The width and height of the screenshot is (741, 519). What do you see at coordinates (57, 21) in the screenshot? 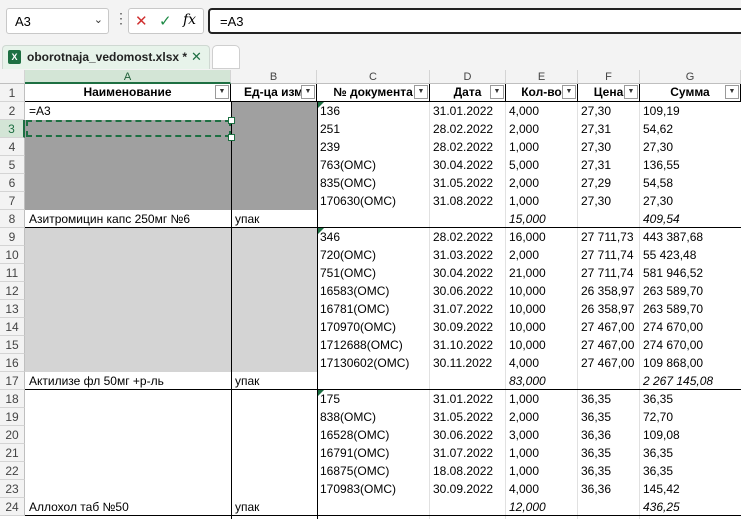
I see `name-box: A3 ⌄` at bounding box center [57, 21].